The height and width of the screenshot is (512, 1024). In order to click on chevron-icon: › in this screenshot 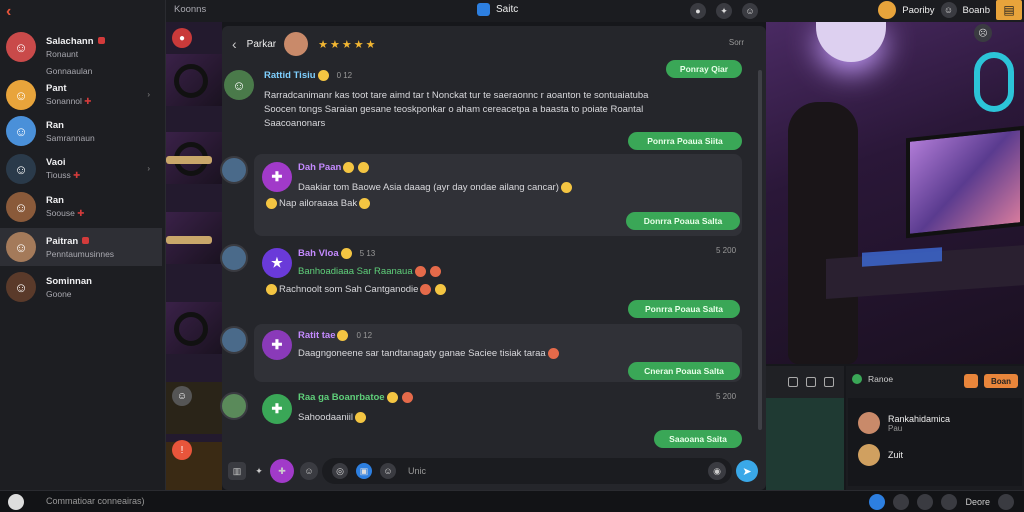, I will do `click(148, 168)`.